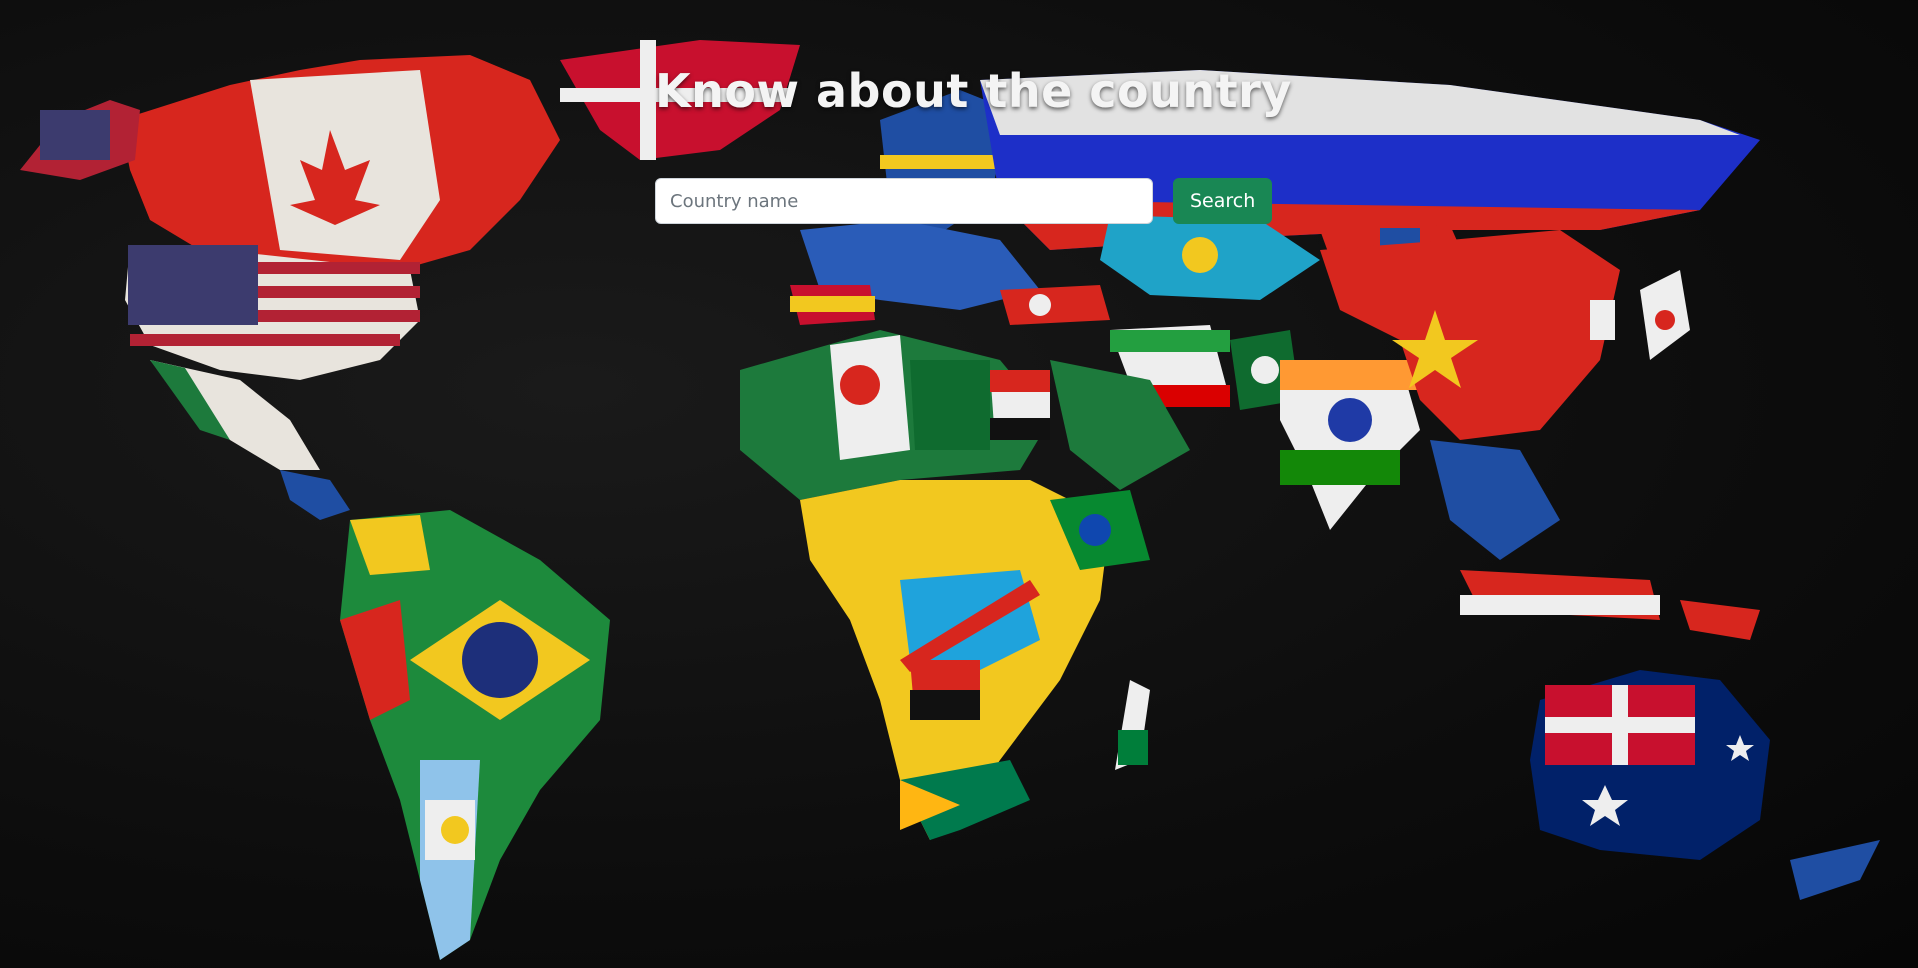 This screenshot has width=1918, height=968. I want to click on search-form: Search, so click(964, 201).